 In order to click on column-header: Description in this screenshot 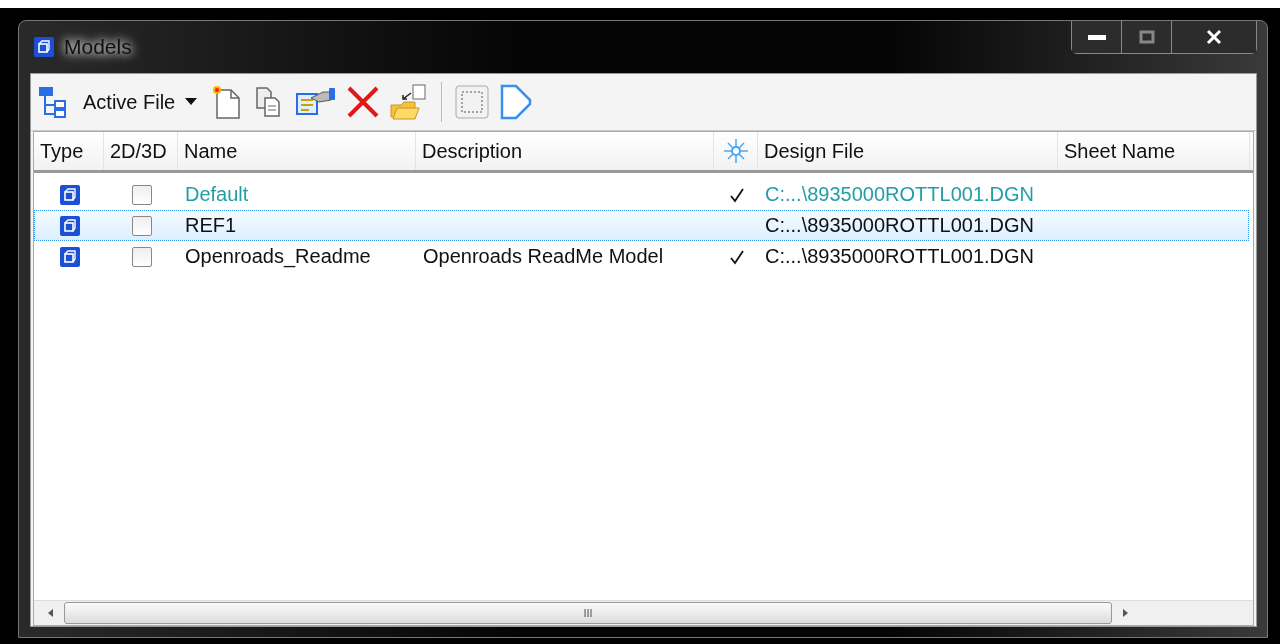, I will do `click(565, 151)`.